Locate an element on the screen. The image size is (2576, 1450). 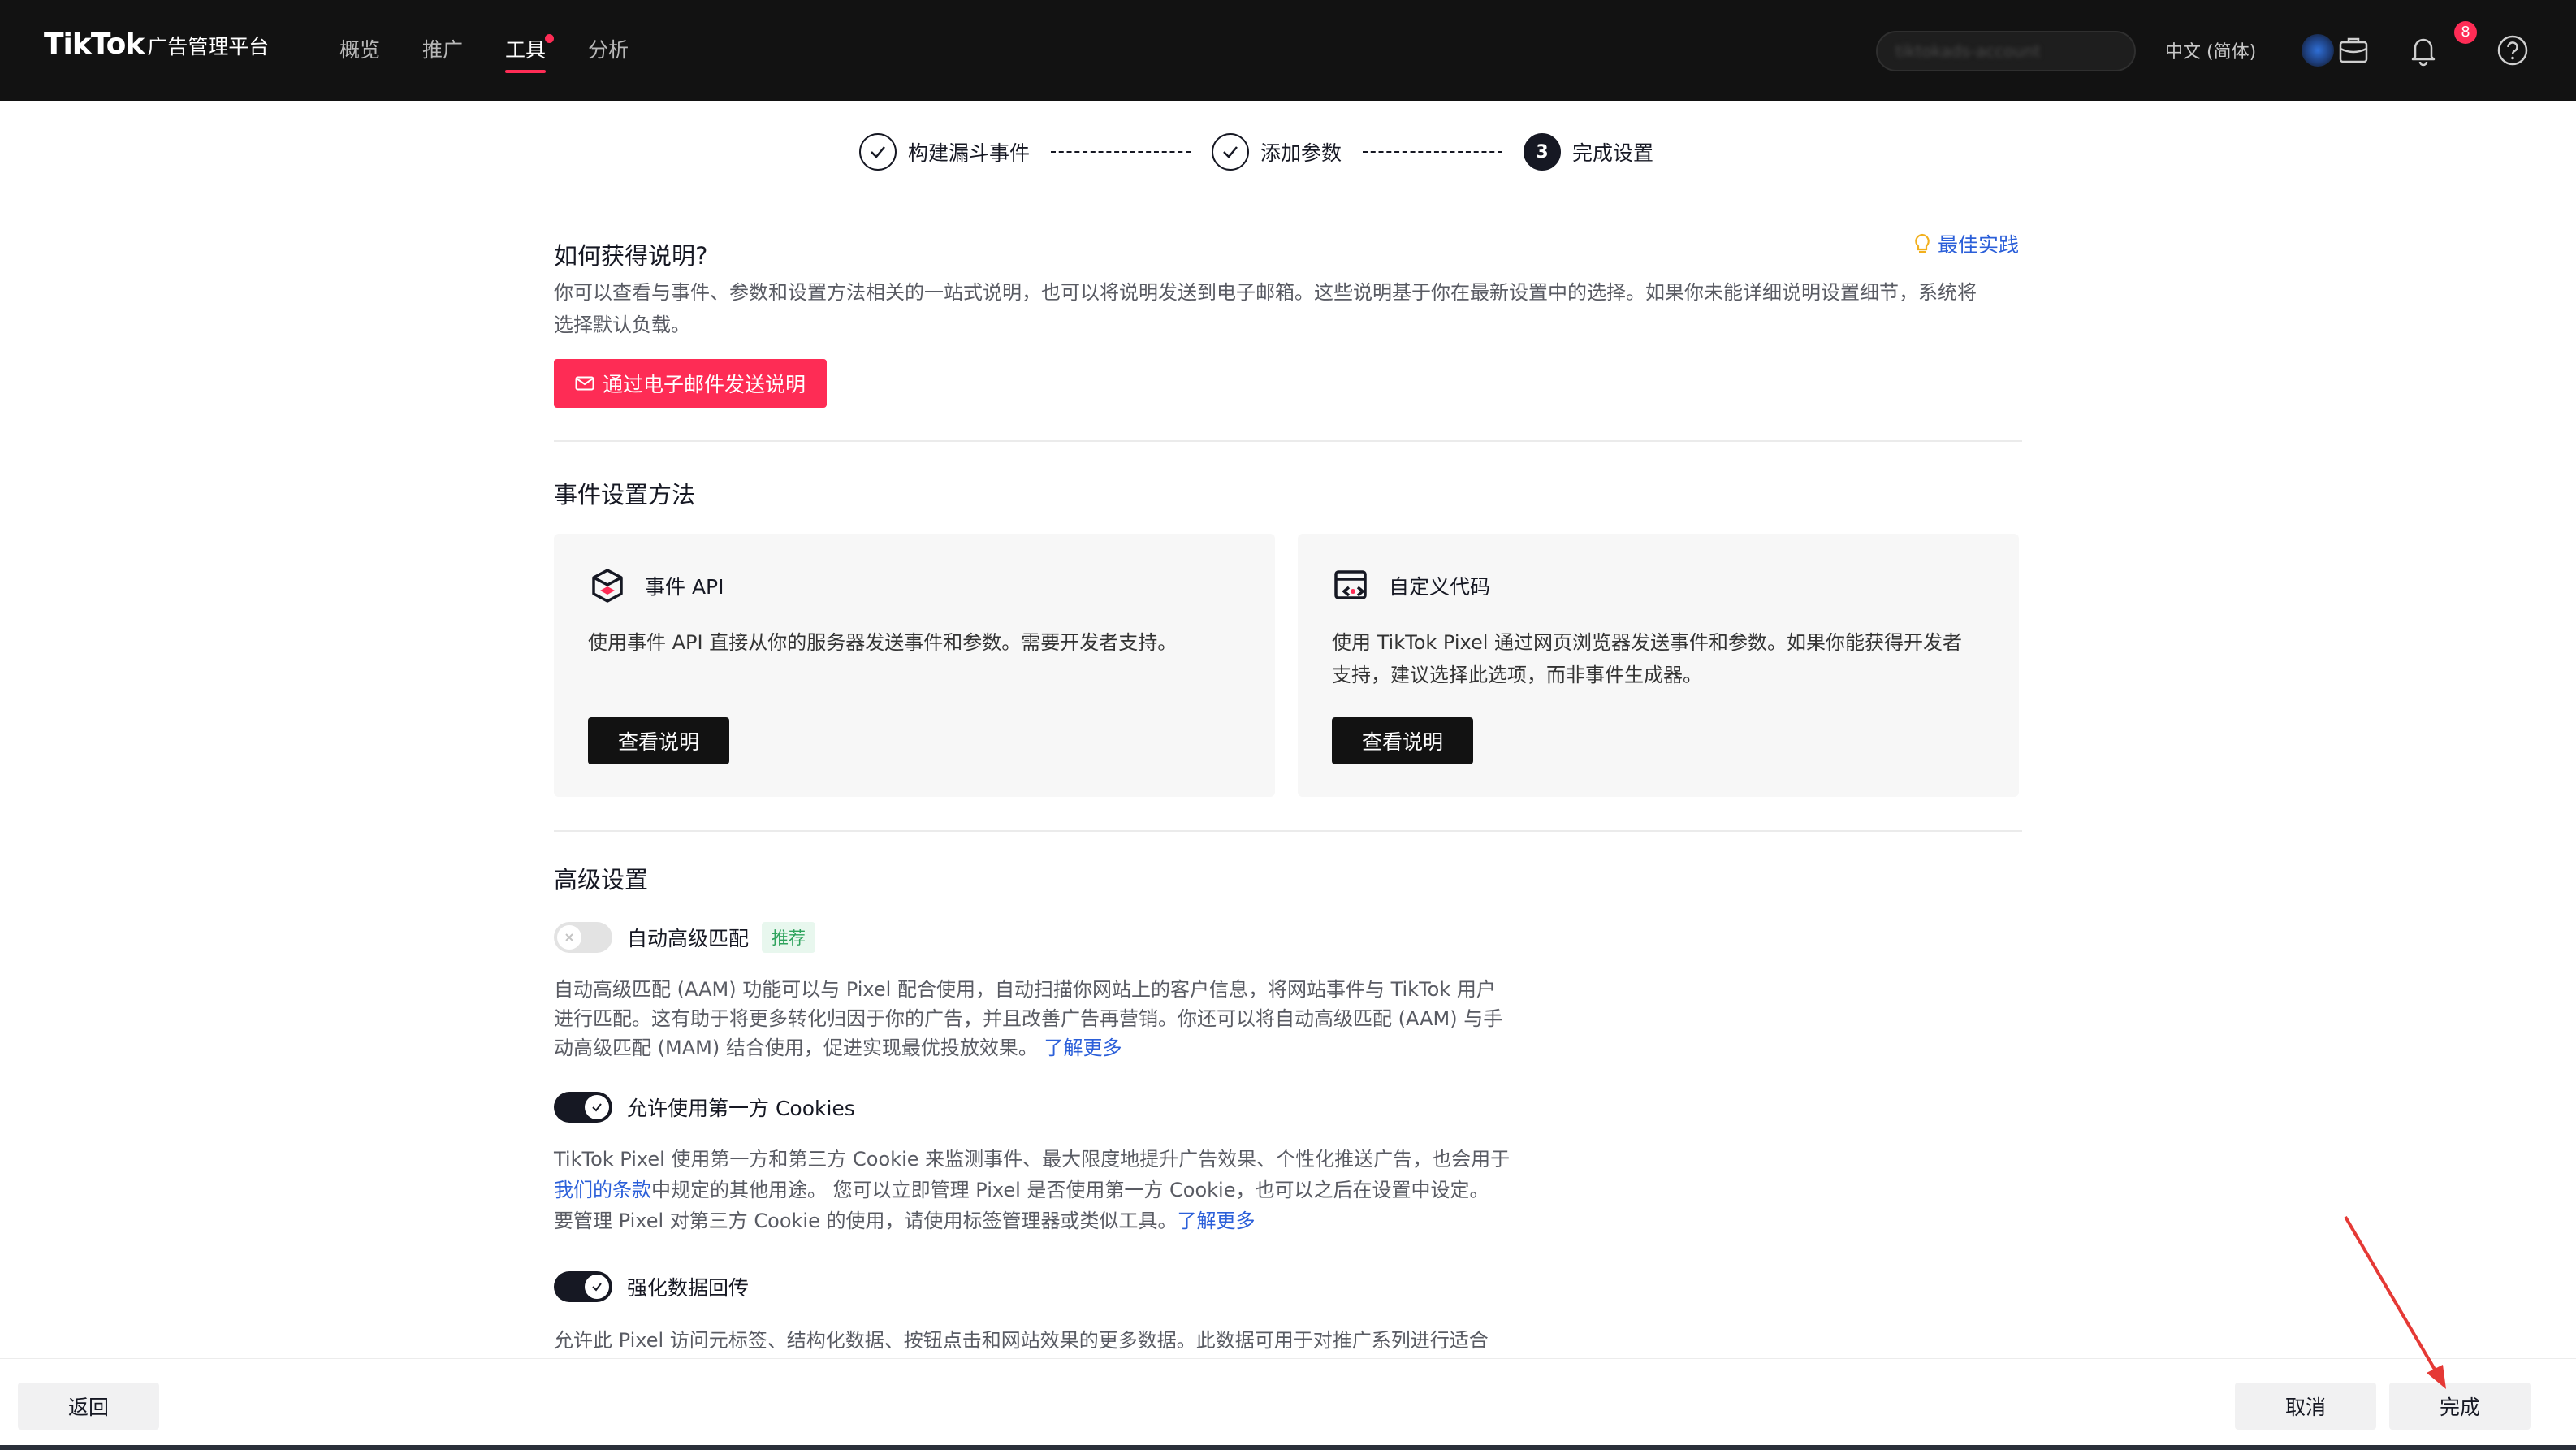
account-selector: tiktokads-account is located at coordinates (2006, 51).